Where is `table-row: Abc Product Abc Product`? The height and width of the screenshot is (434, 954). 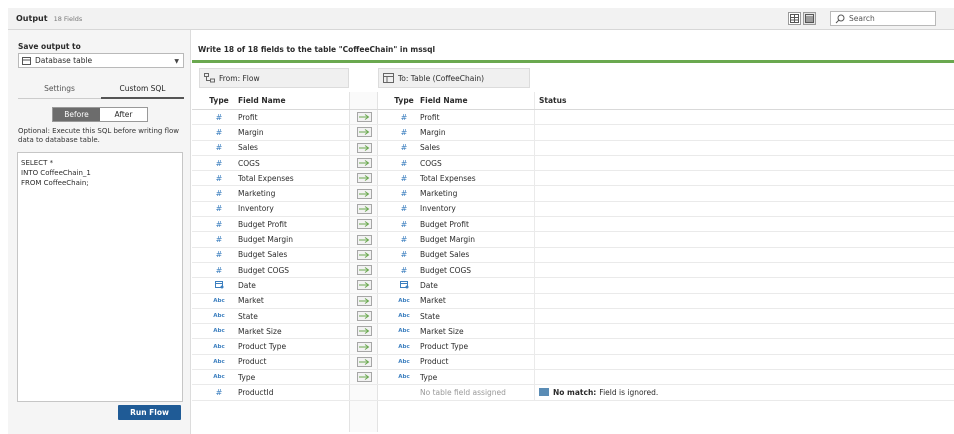
table-row: Abc Product Abc Product is located at coordinates (573, 362).